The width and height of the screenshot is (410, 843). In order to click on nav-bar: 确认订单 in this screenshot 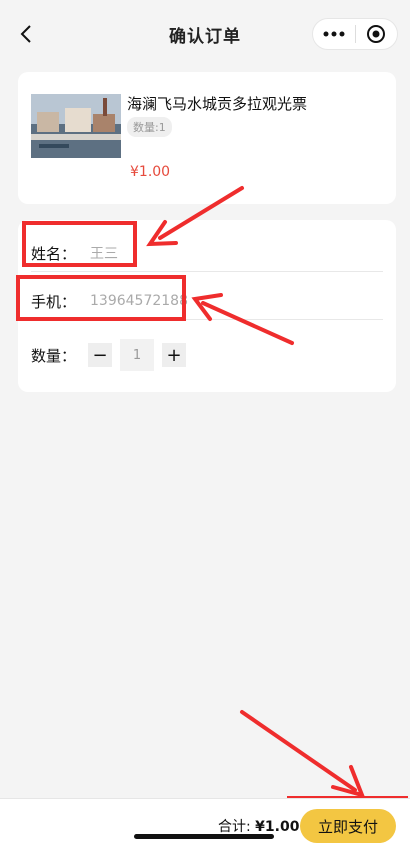, I will do `click(205, 33)`.